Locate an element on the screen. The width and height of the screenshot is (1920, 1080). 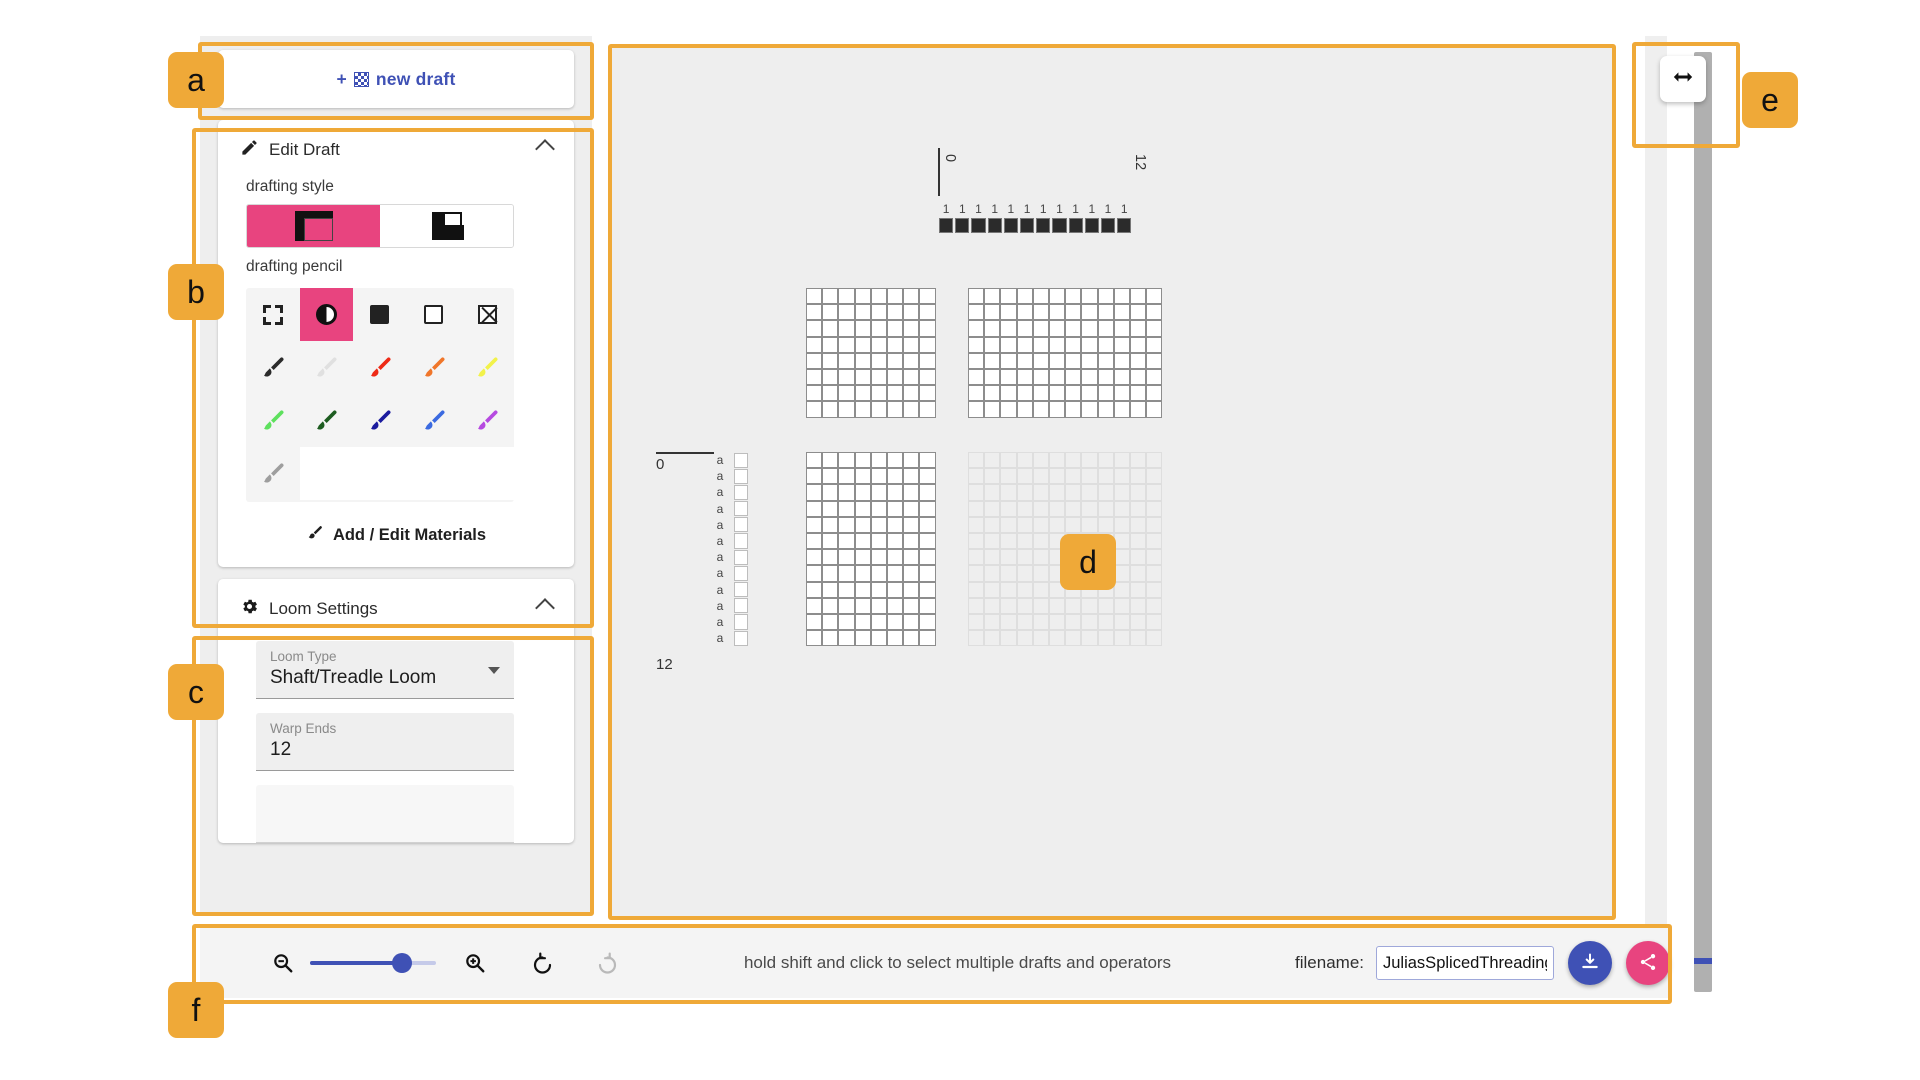
next-field-partial is located at coordinates (385, 814).